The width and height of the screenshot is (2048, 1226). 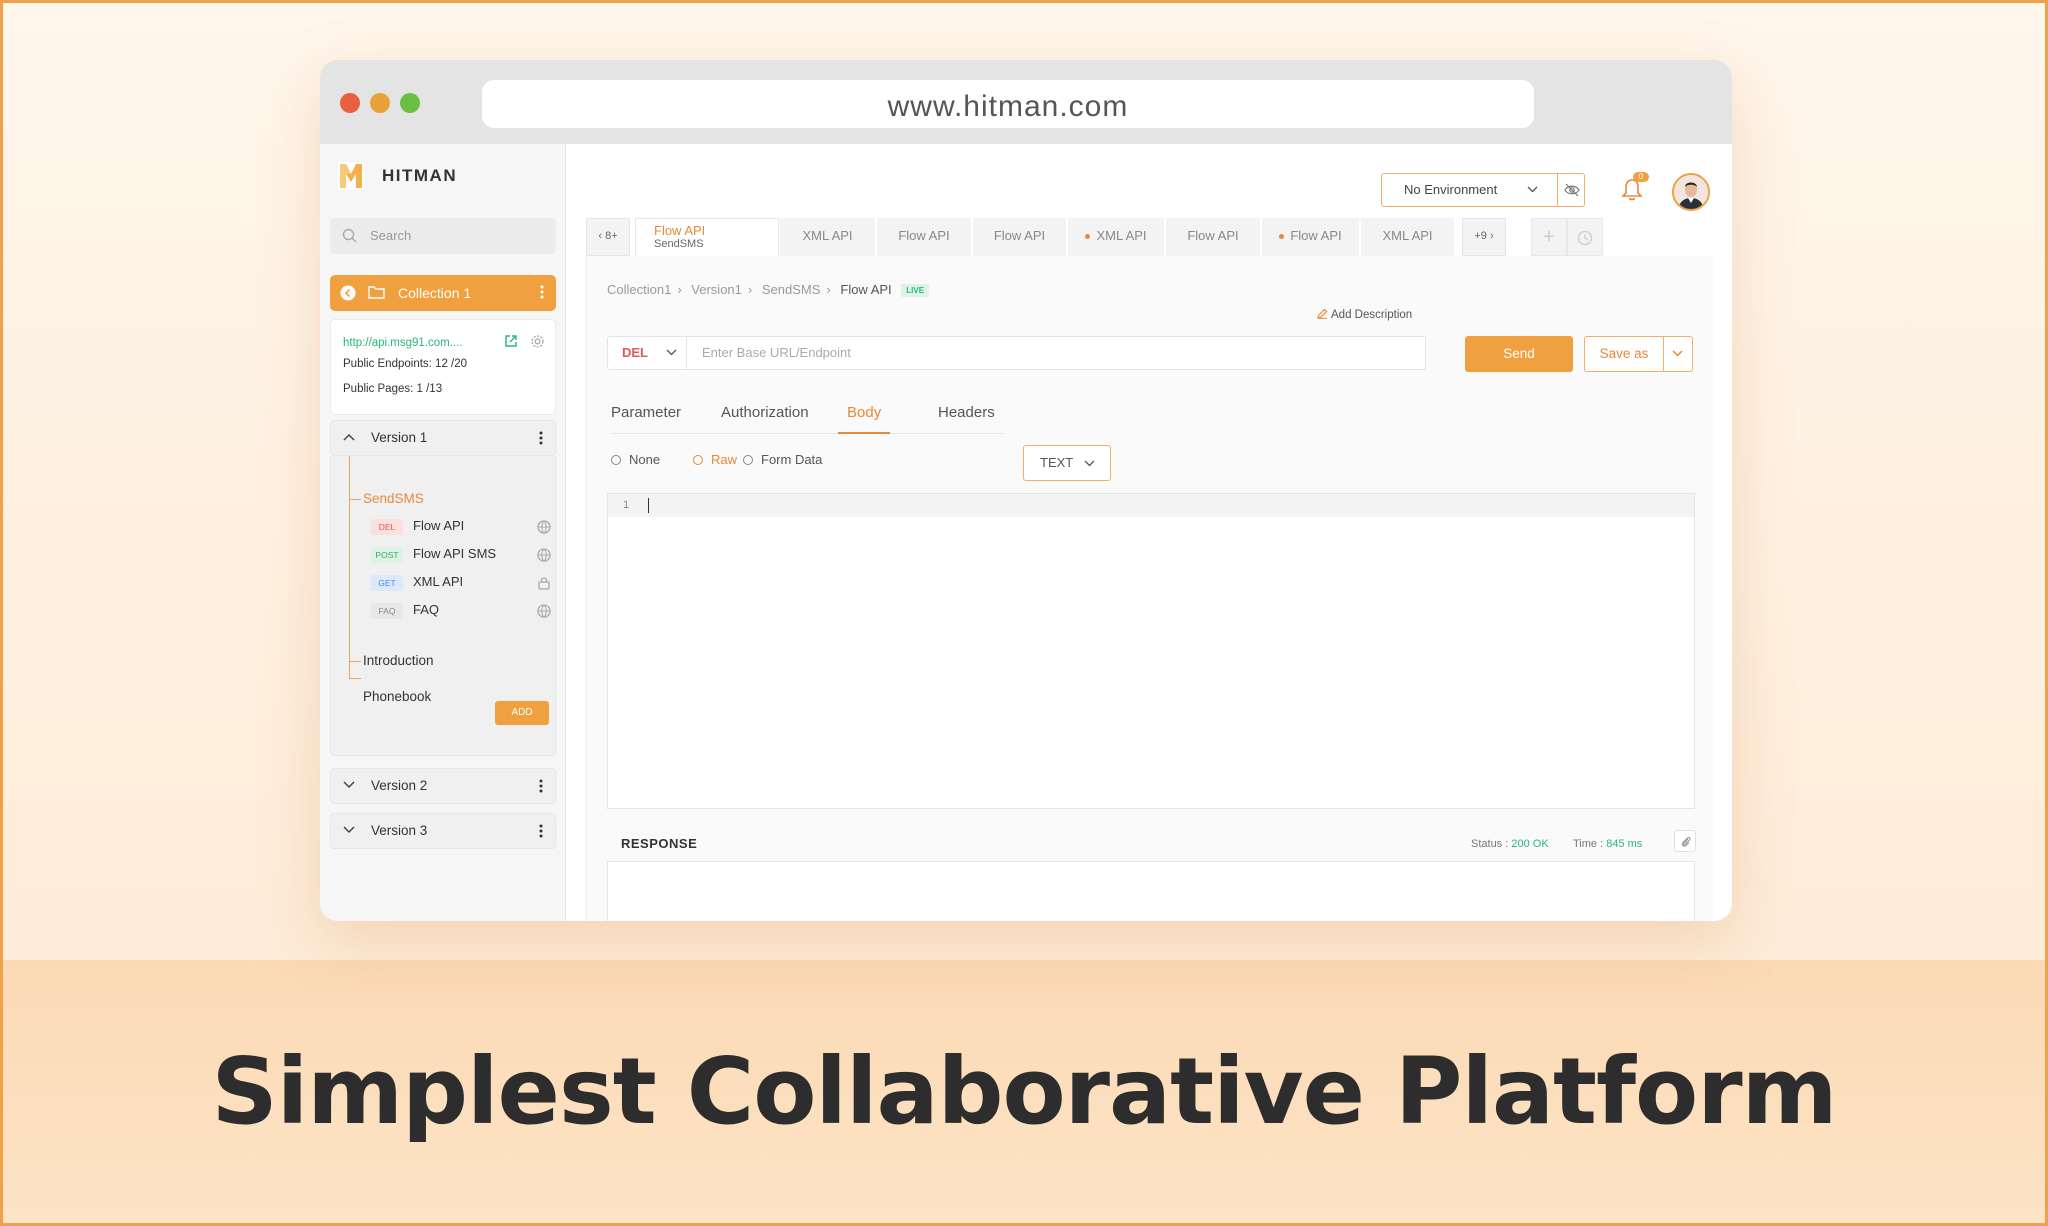 I want to click on time-value: 845 ms, so click(x=1624, y=844).